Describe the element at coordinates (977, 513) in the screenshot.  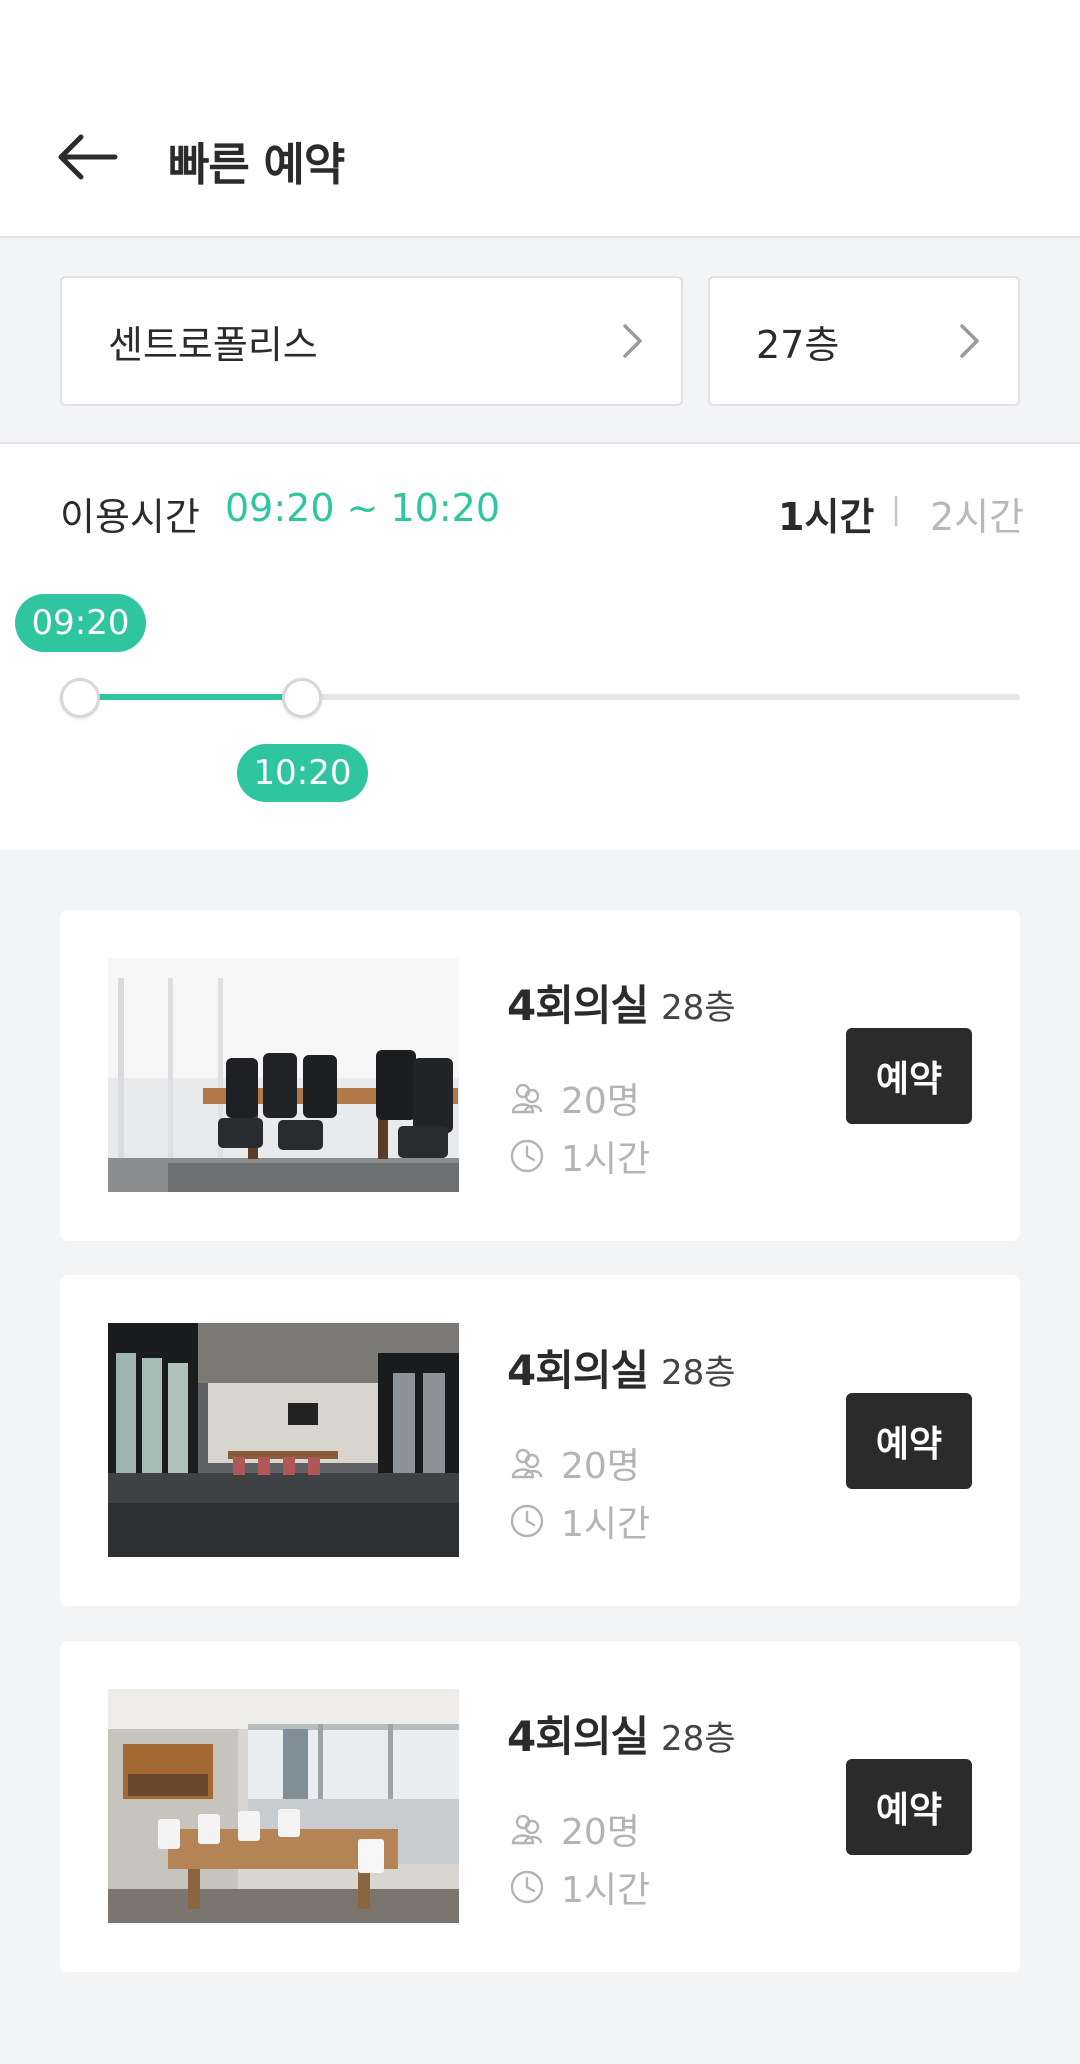
I see `duration-2h-option: 2시간` at that location.